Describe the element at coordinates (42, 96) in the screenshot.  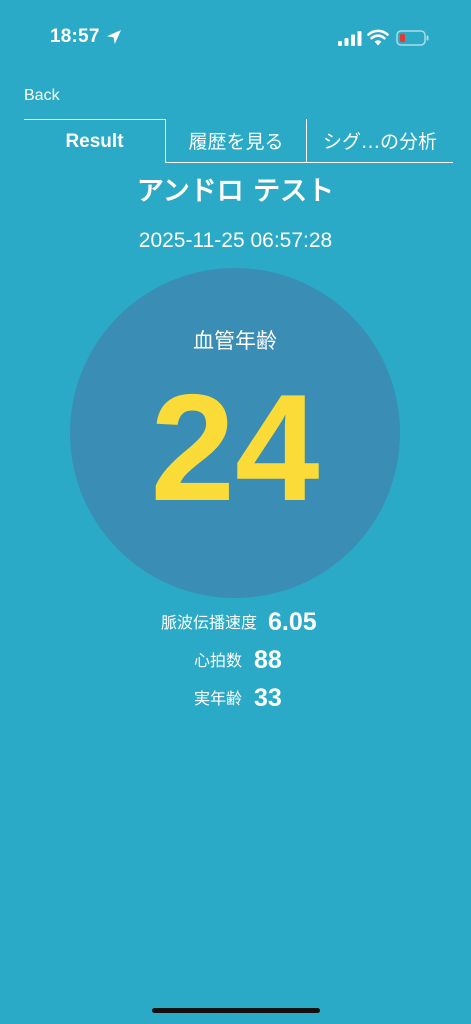
I see `back-button: Back` at that location.